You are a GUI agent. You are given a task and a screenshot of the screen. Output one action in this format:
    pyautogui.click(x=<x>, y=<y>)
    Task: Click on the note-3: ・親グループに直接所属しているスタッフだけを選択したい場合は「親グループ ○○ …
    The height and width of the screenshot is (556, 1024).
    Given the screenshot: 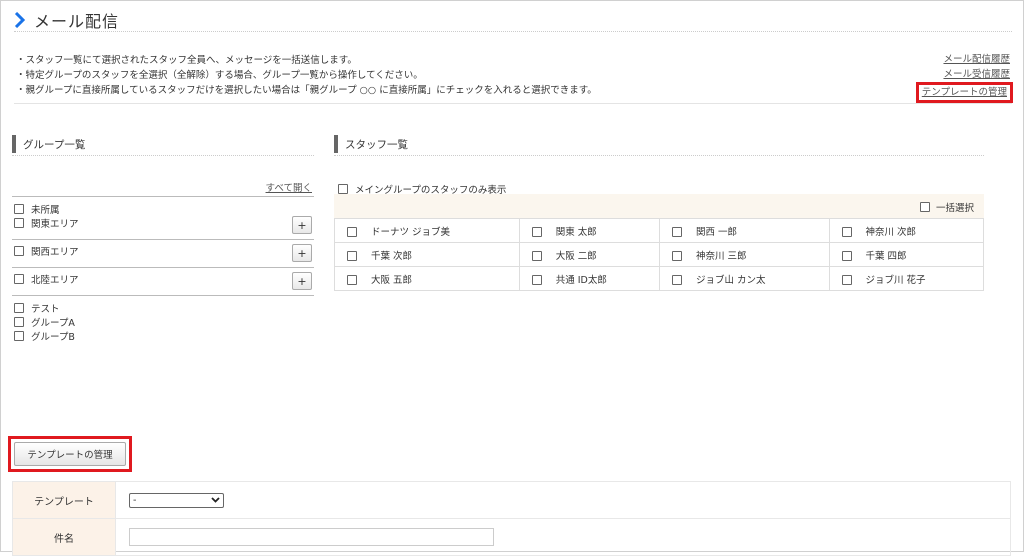 What is the action you would take?
    pyautogui.click(x=306, y=90)
    